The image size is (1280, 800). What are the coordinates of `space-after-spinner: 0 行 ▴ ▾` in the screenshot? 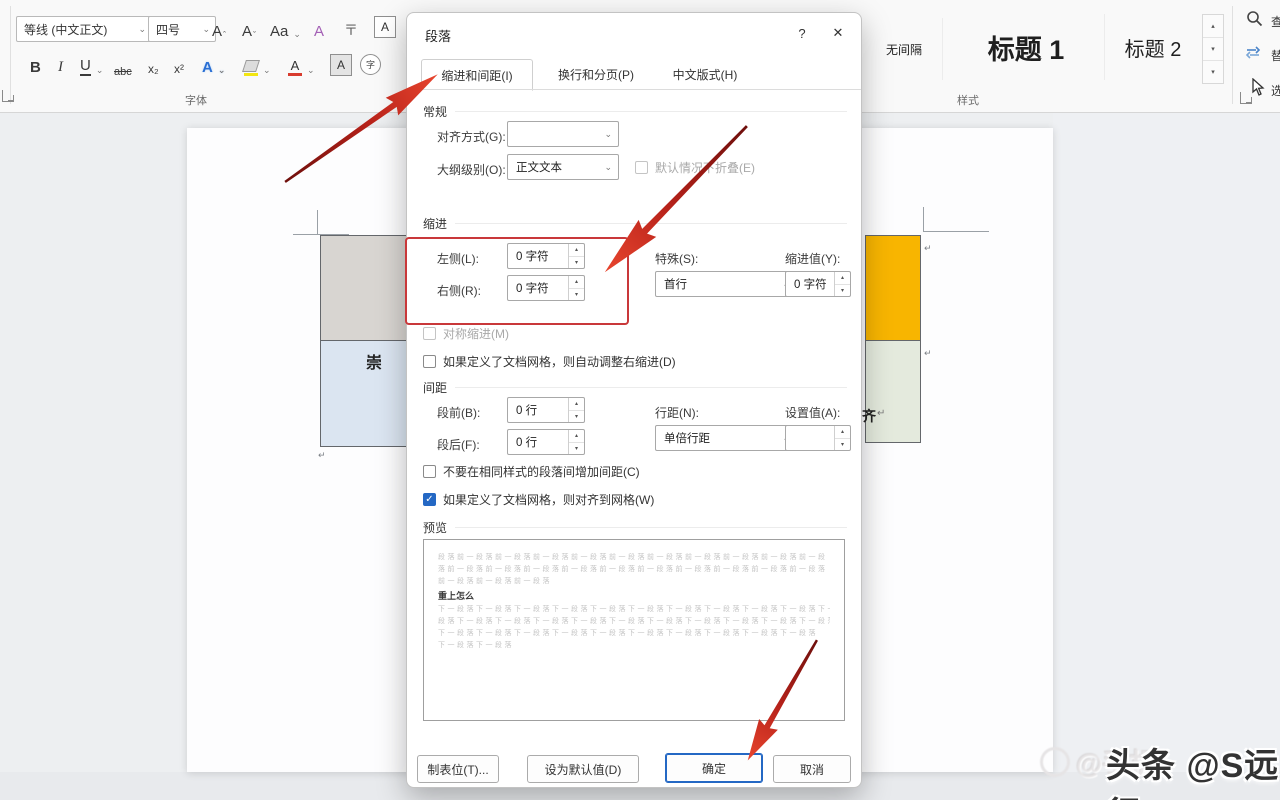 It's located at (546, 442).